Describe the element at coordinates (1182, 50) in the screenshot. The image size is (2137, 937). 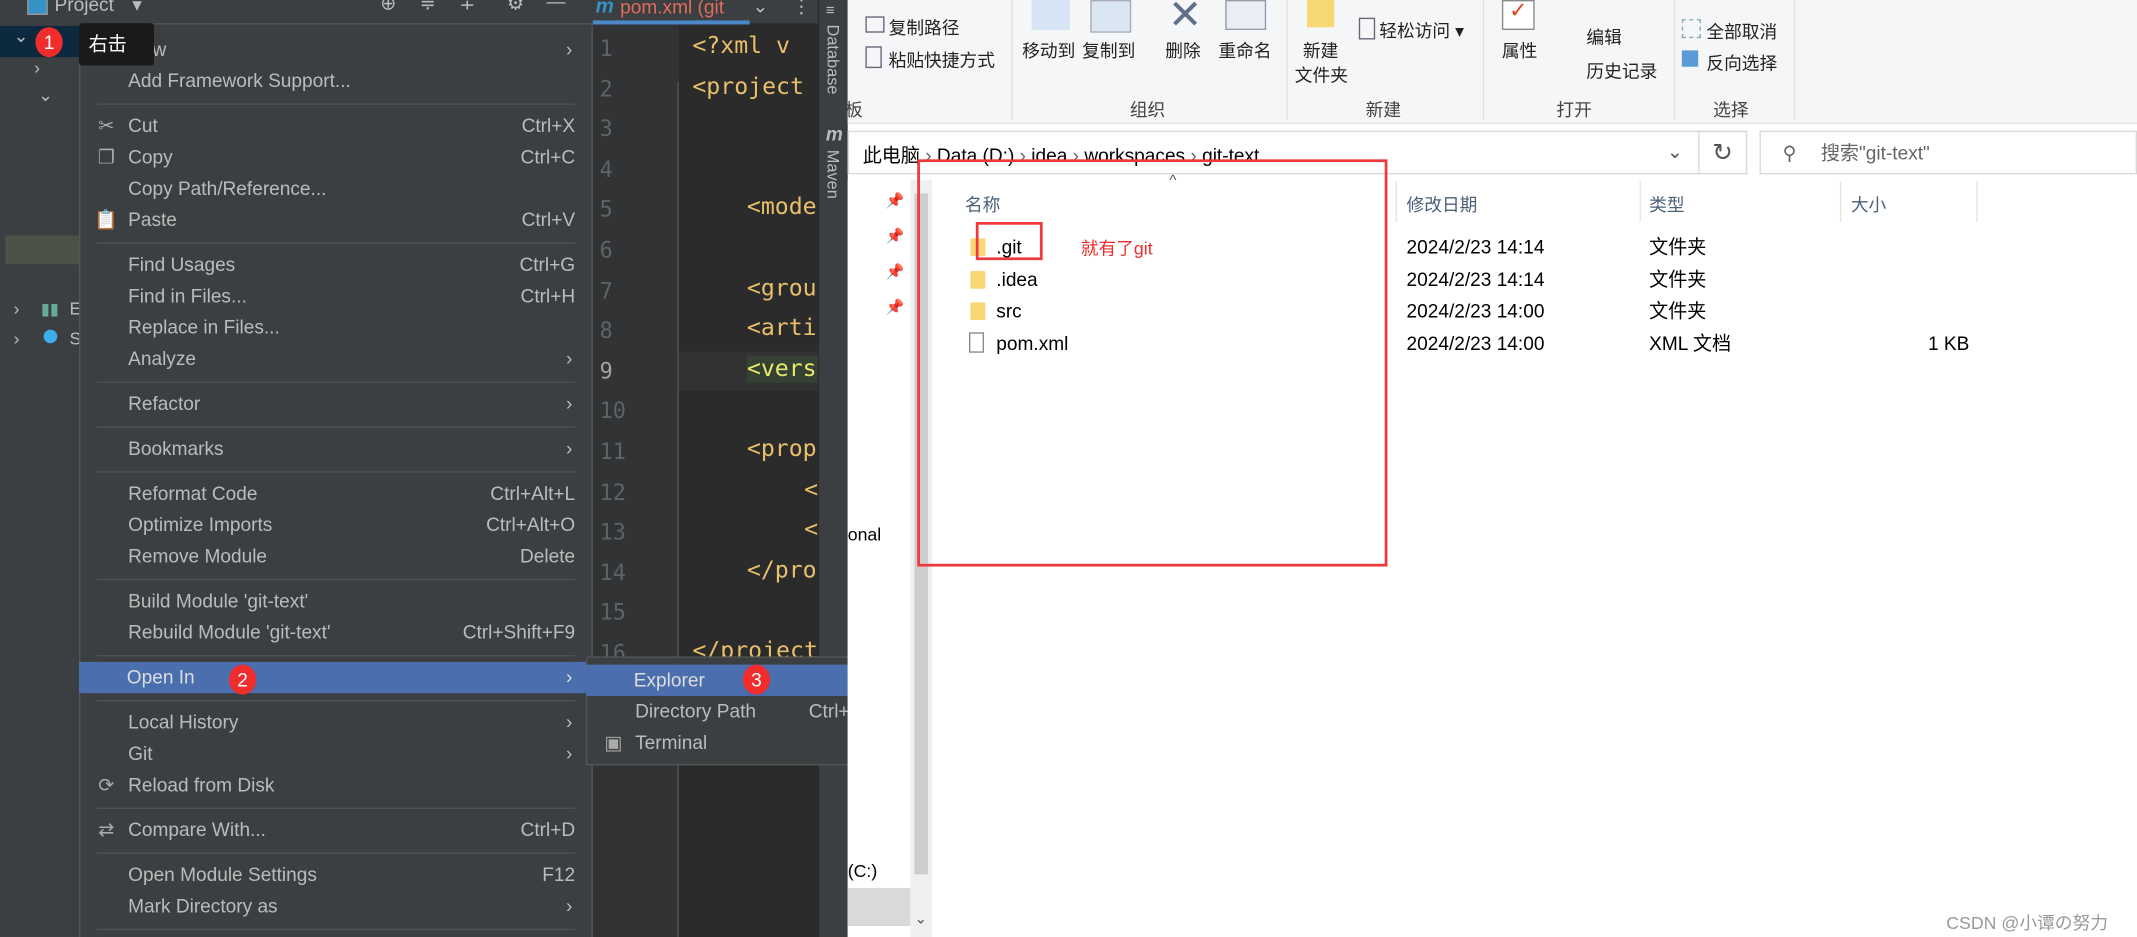
I see `delete-button: 删除` at that location.